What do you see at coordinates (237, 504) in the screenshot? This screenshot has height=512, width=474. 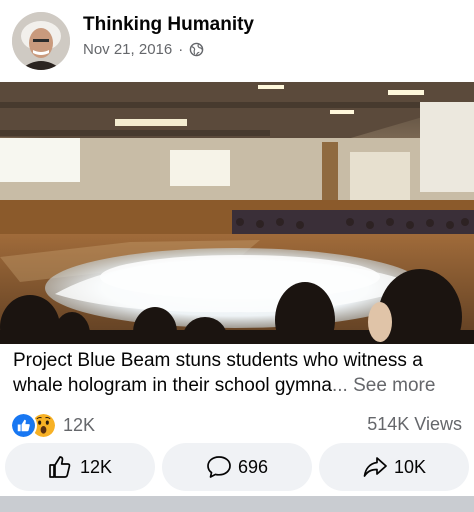 I see `feed-divider` at bounding box center [237, 504].